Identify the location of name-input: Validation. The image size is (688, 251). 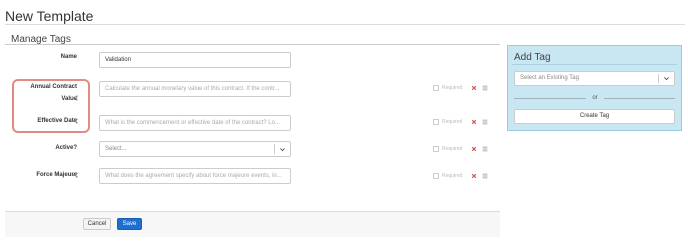
(195, 60).